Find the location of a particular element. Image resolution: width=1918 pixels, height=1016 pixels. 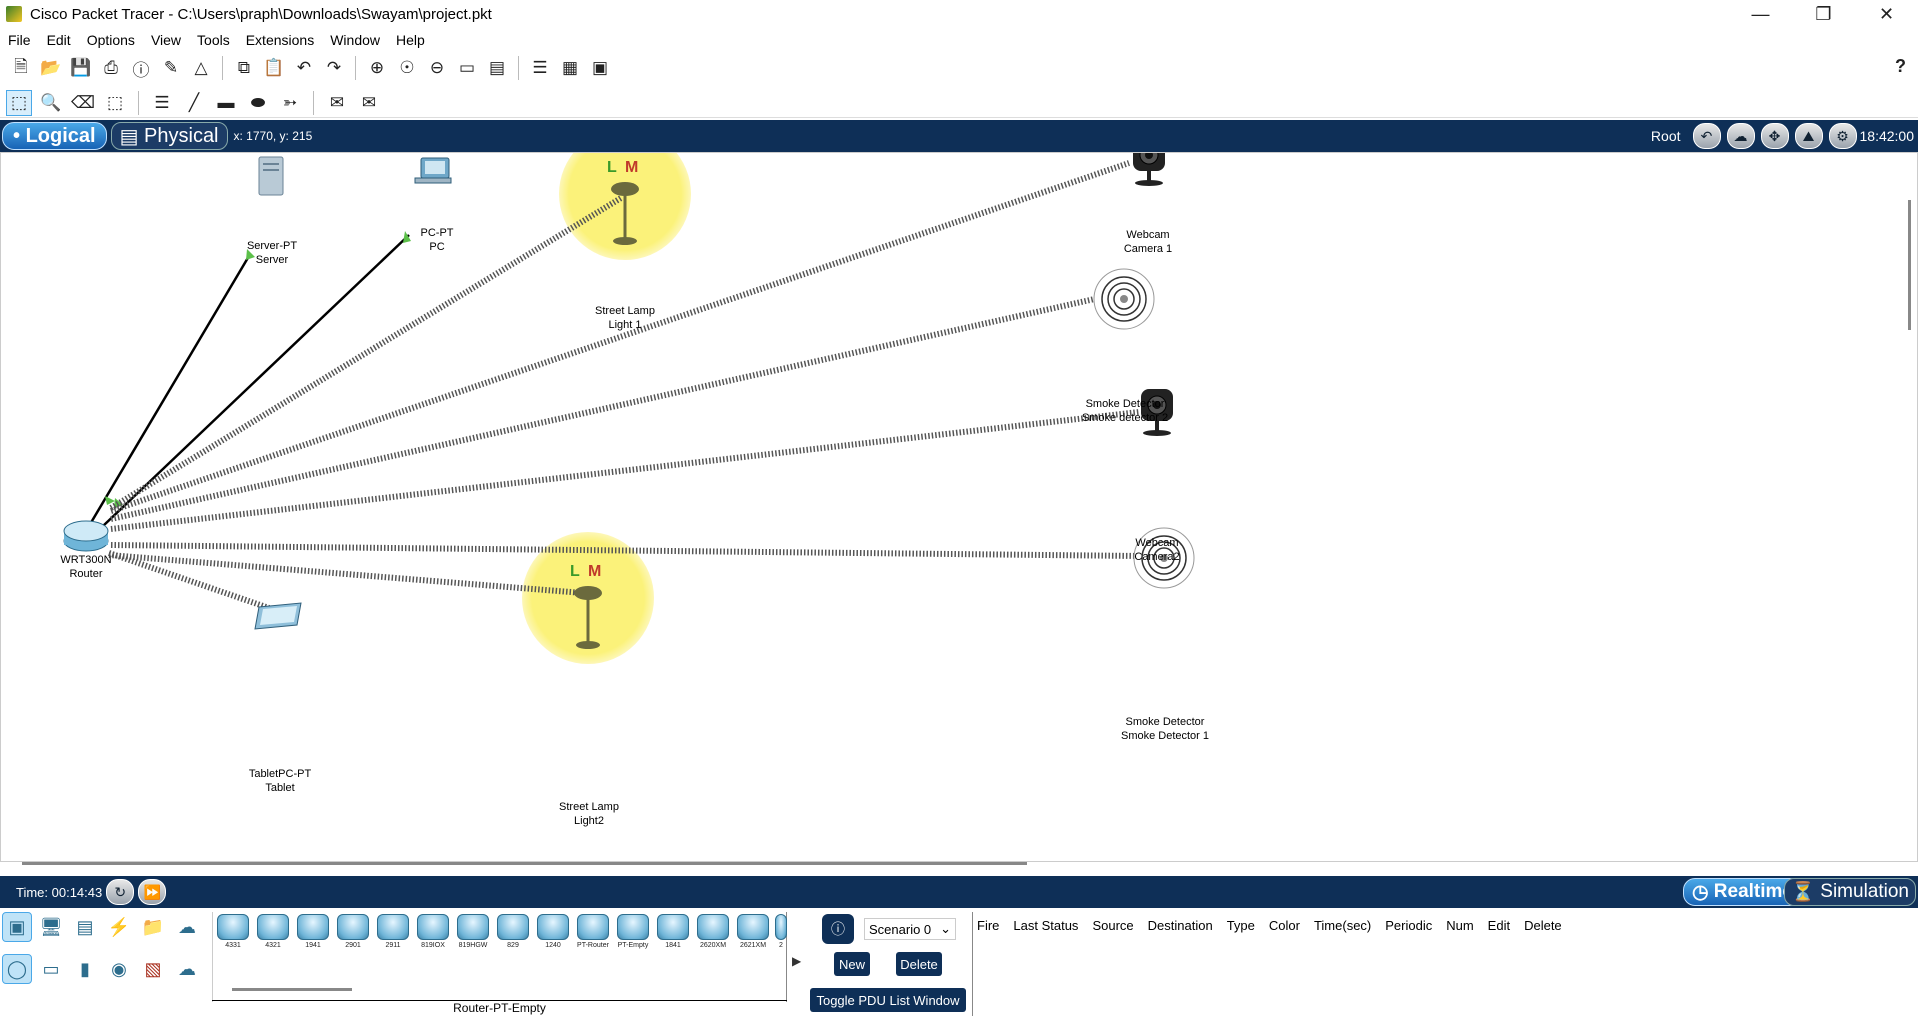

model-1941: 1941 is located at coordinates (313, 934).